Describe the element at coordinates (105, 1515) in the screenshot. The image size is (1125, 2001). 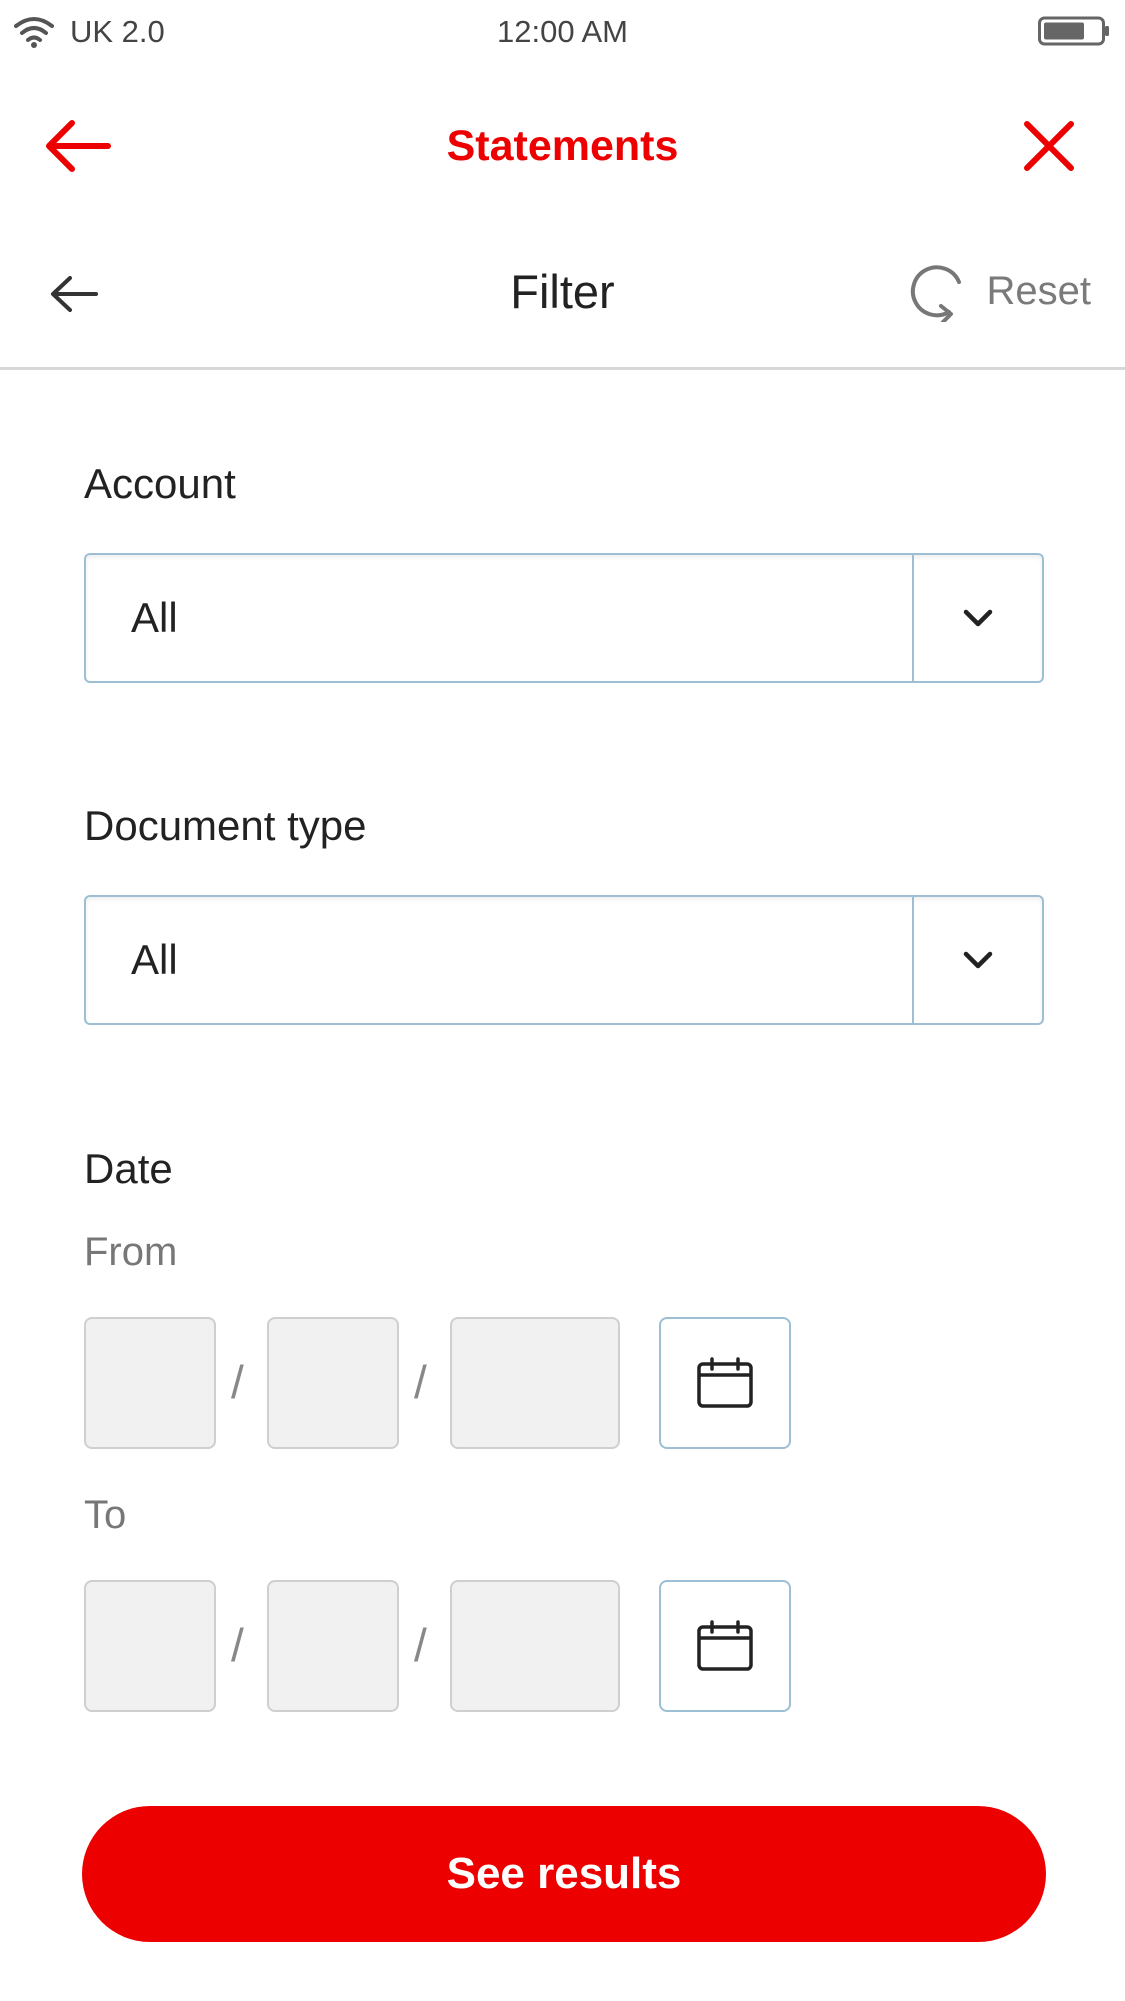
I see `date-to-label: To` at that location.